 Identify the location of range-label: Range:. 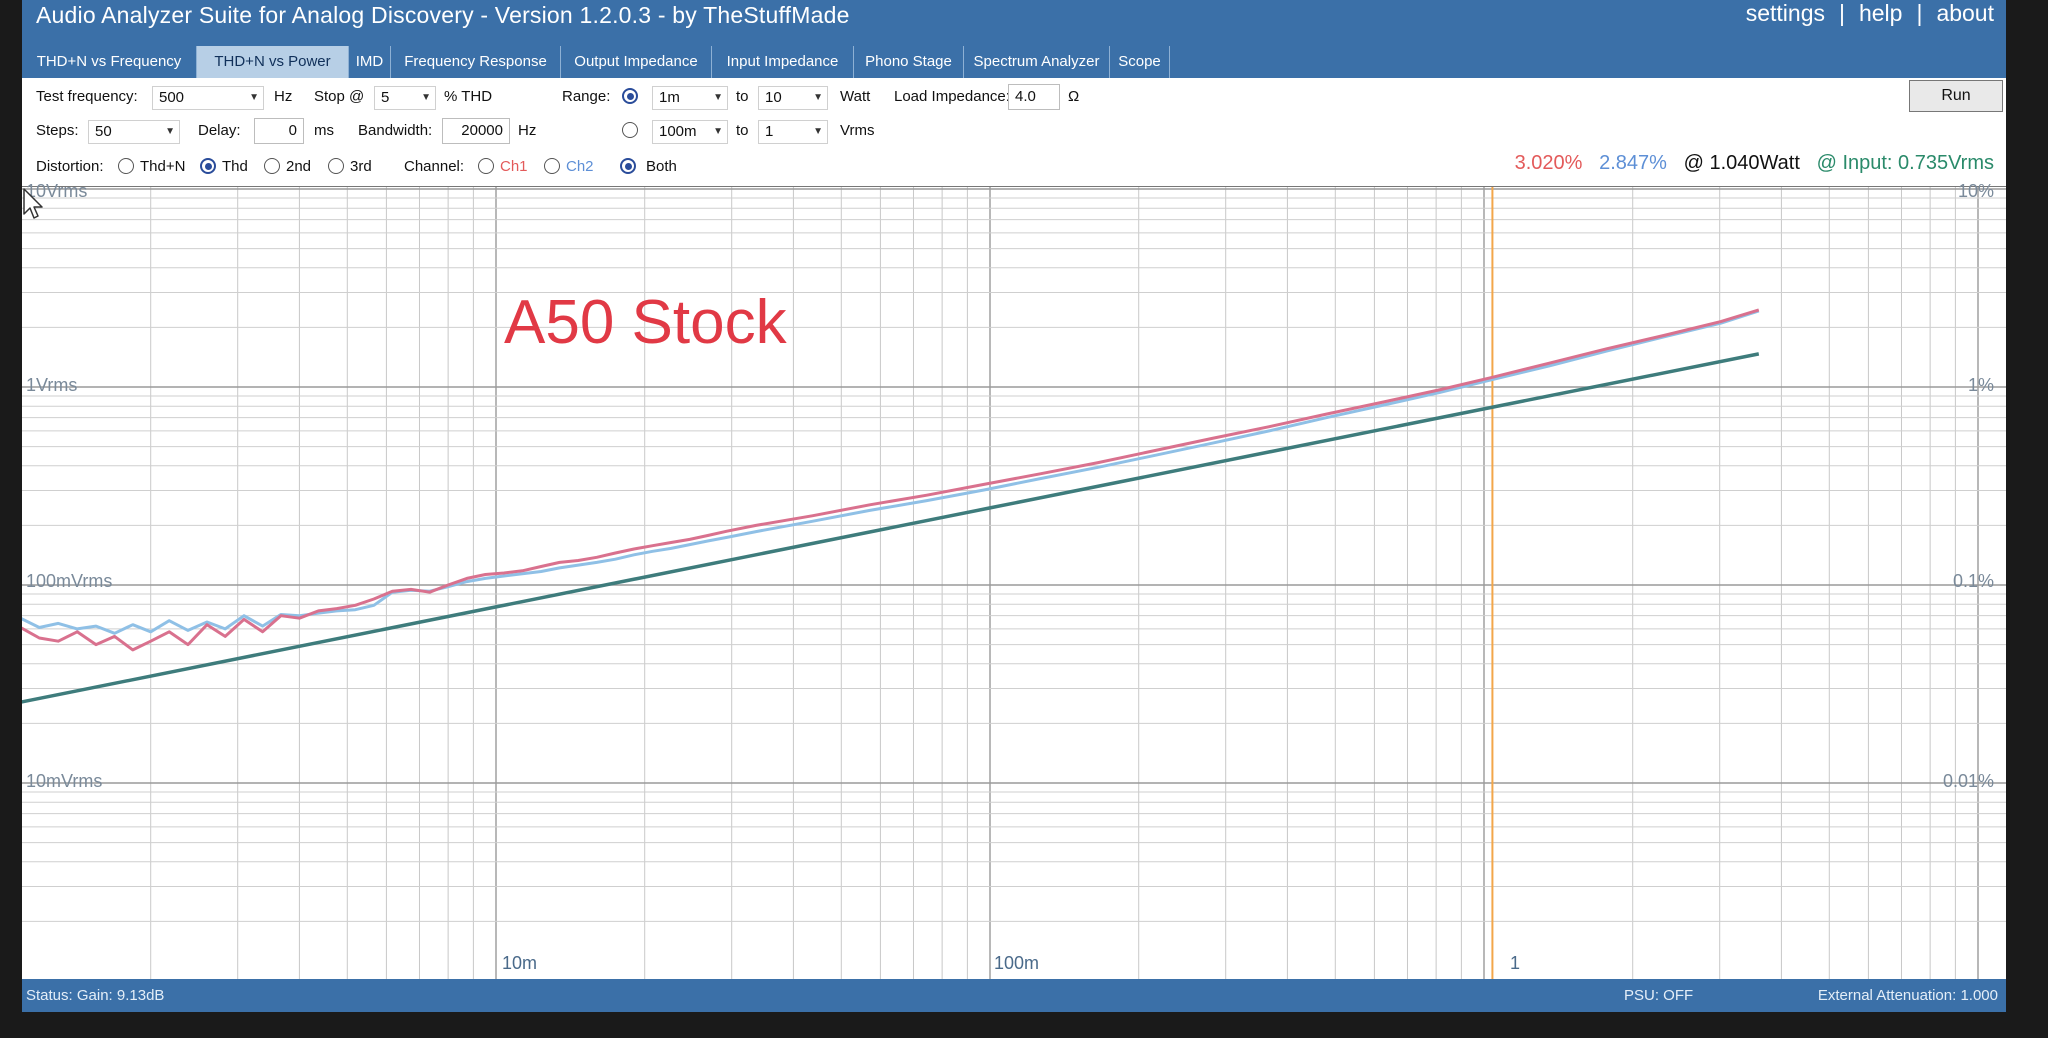
(586, 96).